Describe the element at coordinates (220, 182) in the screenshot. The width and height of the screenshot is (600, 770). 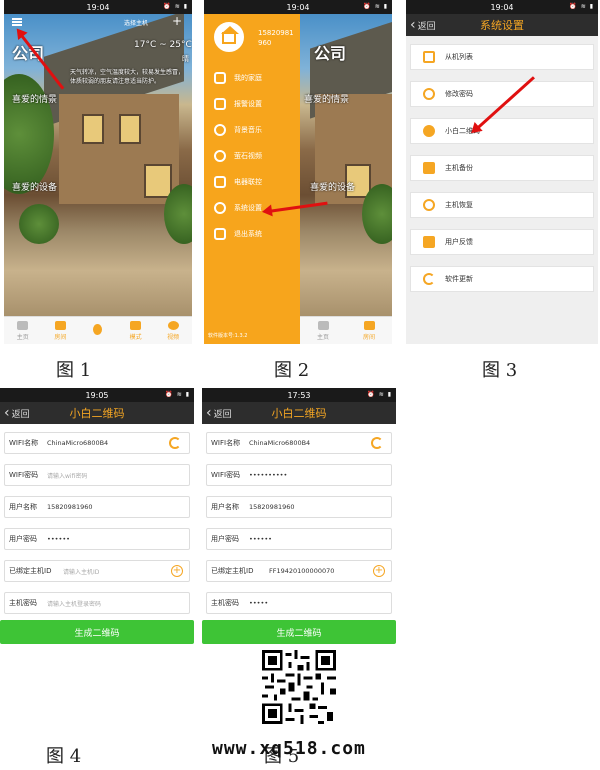
I see `appliance-icon` at that location.